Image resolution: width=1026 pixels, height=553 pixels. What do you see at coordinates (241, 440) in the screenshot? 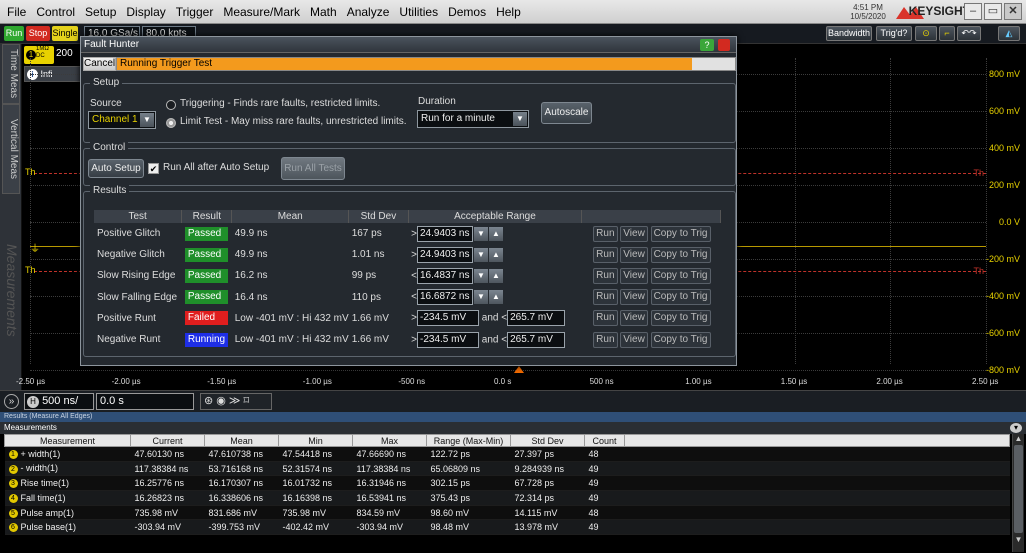
I see `meas-col-header: Mean` at bounding box center [241, 440].